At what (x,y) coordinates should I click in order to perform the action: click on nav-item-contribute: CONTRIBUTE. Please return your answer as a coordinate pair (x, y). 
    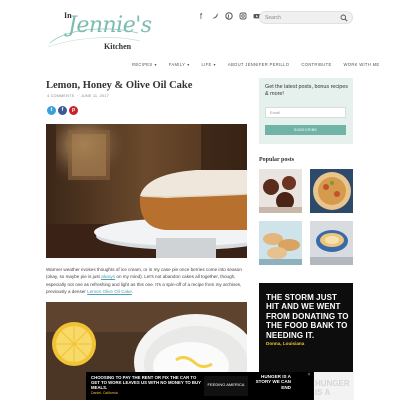
    Looking at the image, I should click on (316, 64).